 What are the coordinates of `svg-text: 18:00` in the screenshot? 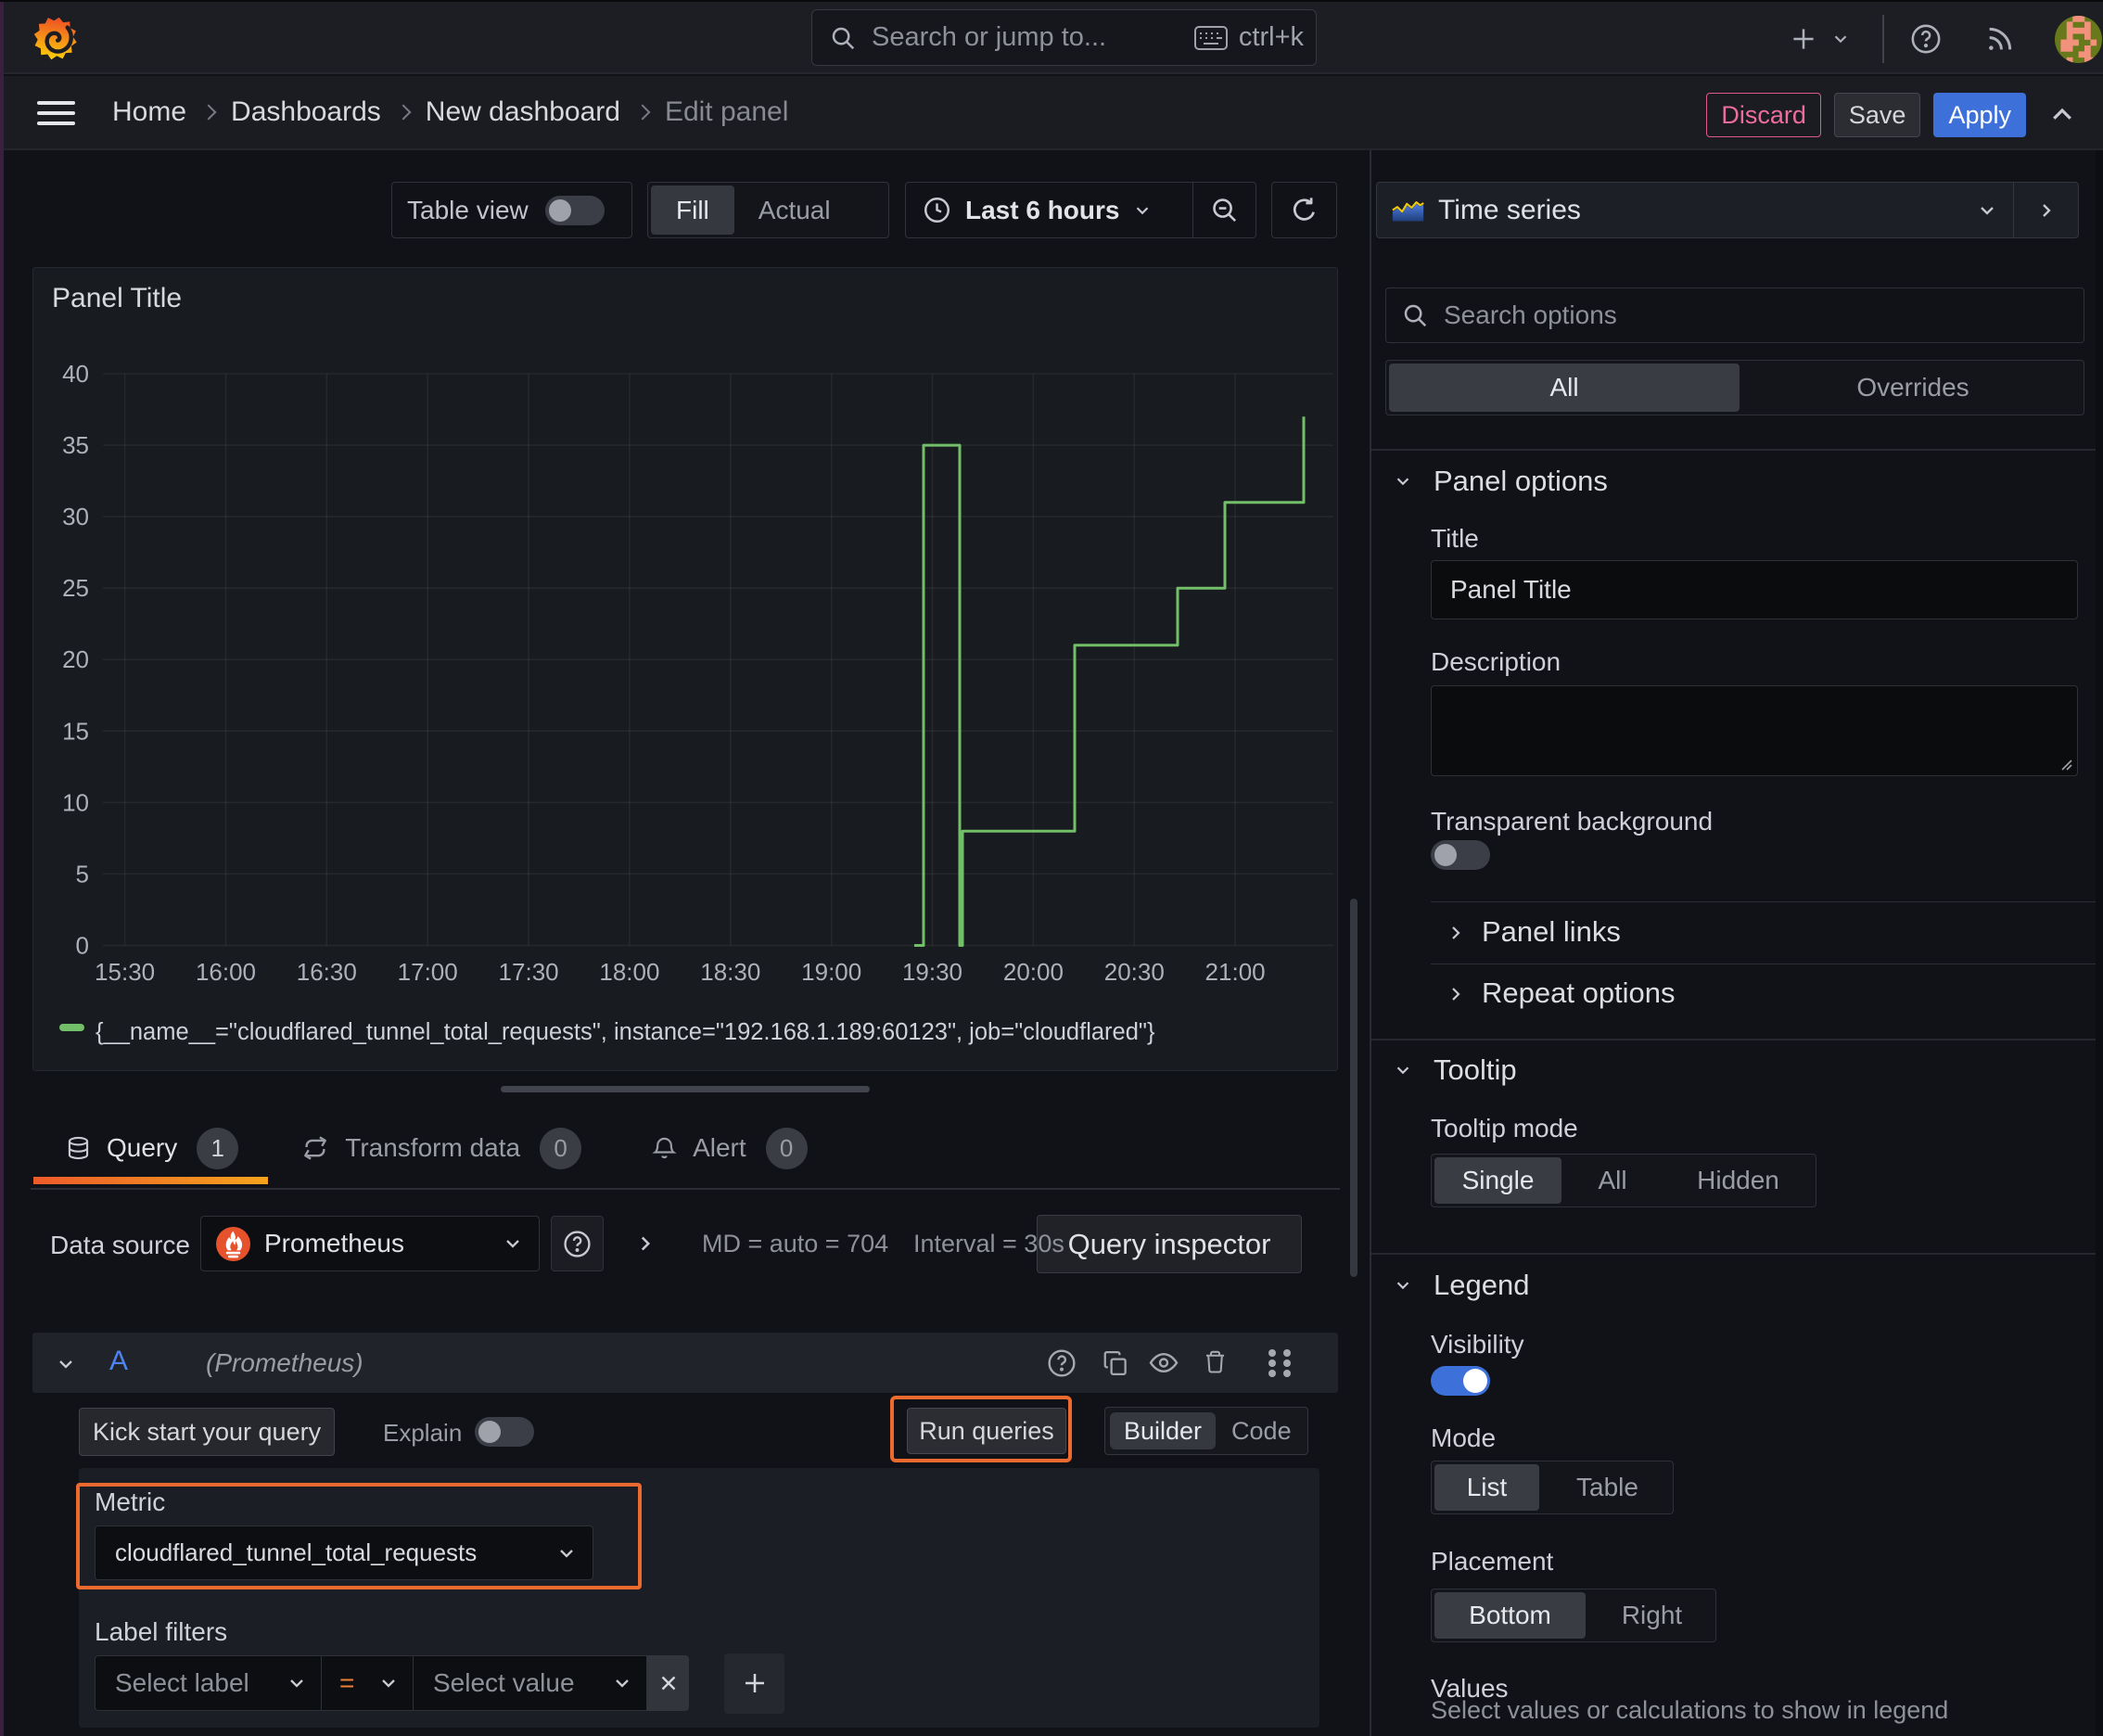 It's located at (629, 972).